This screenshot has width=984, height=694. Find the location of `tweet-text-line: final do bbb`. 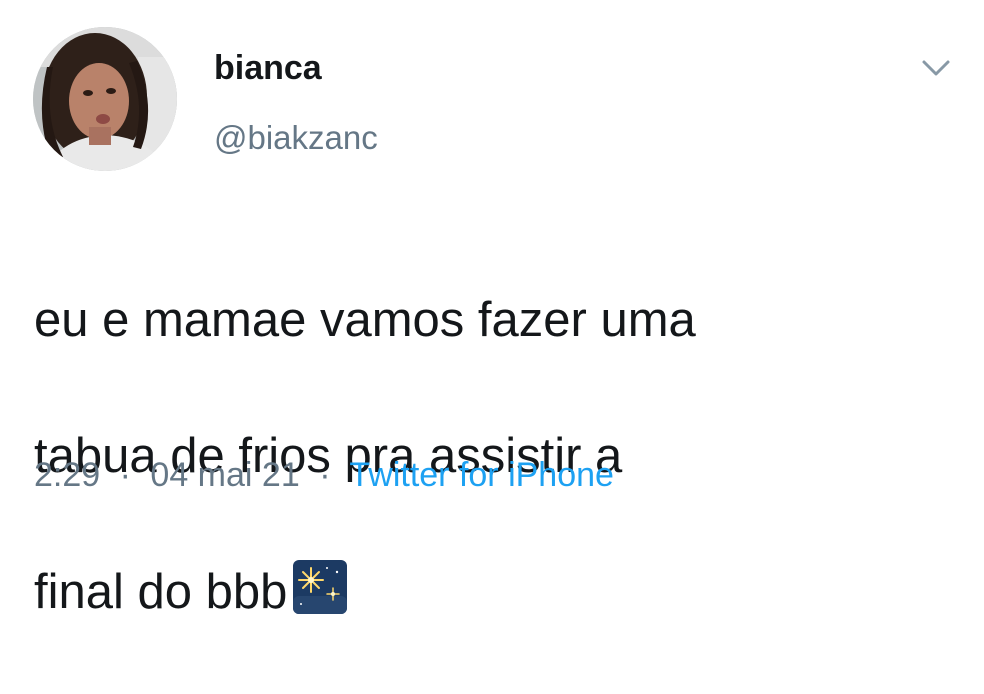

tweet-text-line: final do bbb is located at coordinates (484, 592).